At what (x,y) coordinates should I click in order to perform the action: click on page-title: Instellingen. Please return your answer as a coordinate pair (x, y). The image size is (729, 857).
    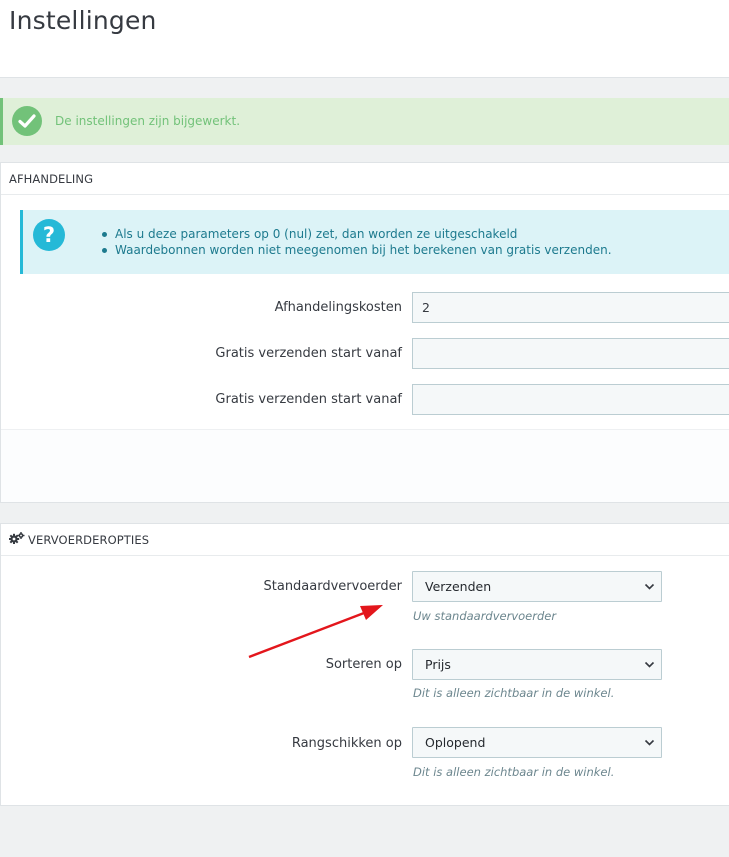
    Looking at the image, I should click on (83, 20).